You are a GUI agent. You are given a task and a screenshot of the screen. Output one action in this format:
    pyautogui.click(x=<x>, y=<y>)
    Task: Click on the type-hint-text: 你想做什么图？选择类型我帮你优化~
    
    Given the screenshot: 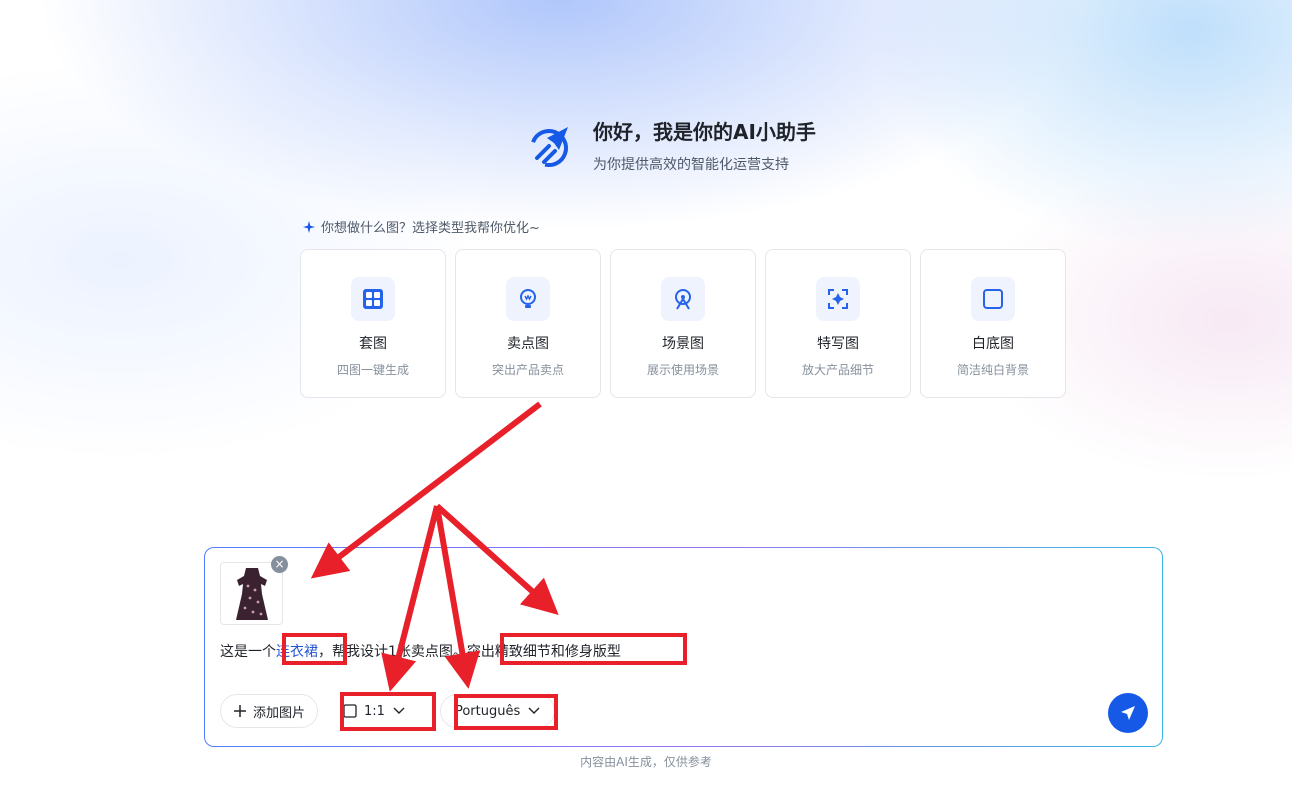 What is the action you would take?
    pyautogui.click(x=430, y=228)
    